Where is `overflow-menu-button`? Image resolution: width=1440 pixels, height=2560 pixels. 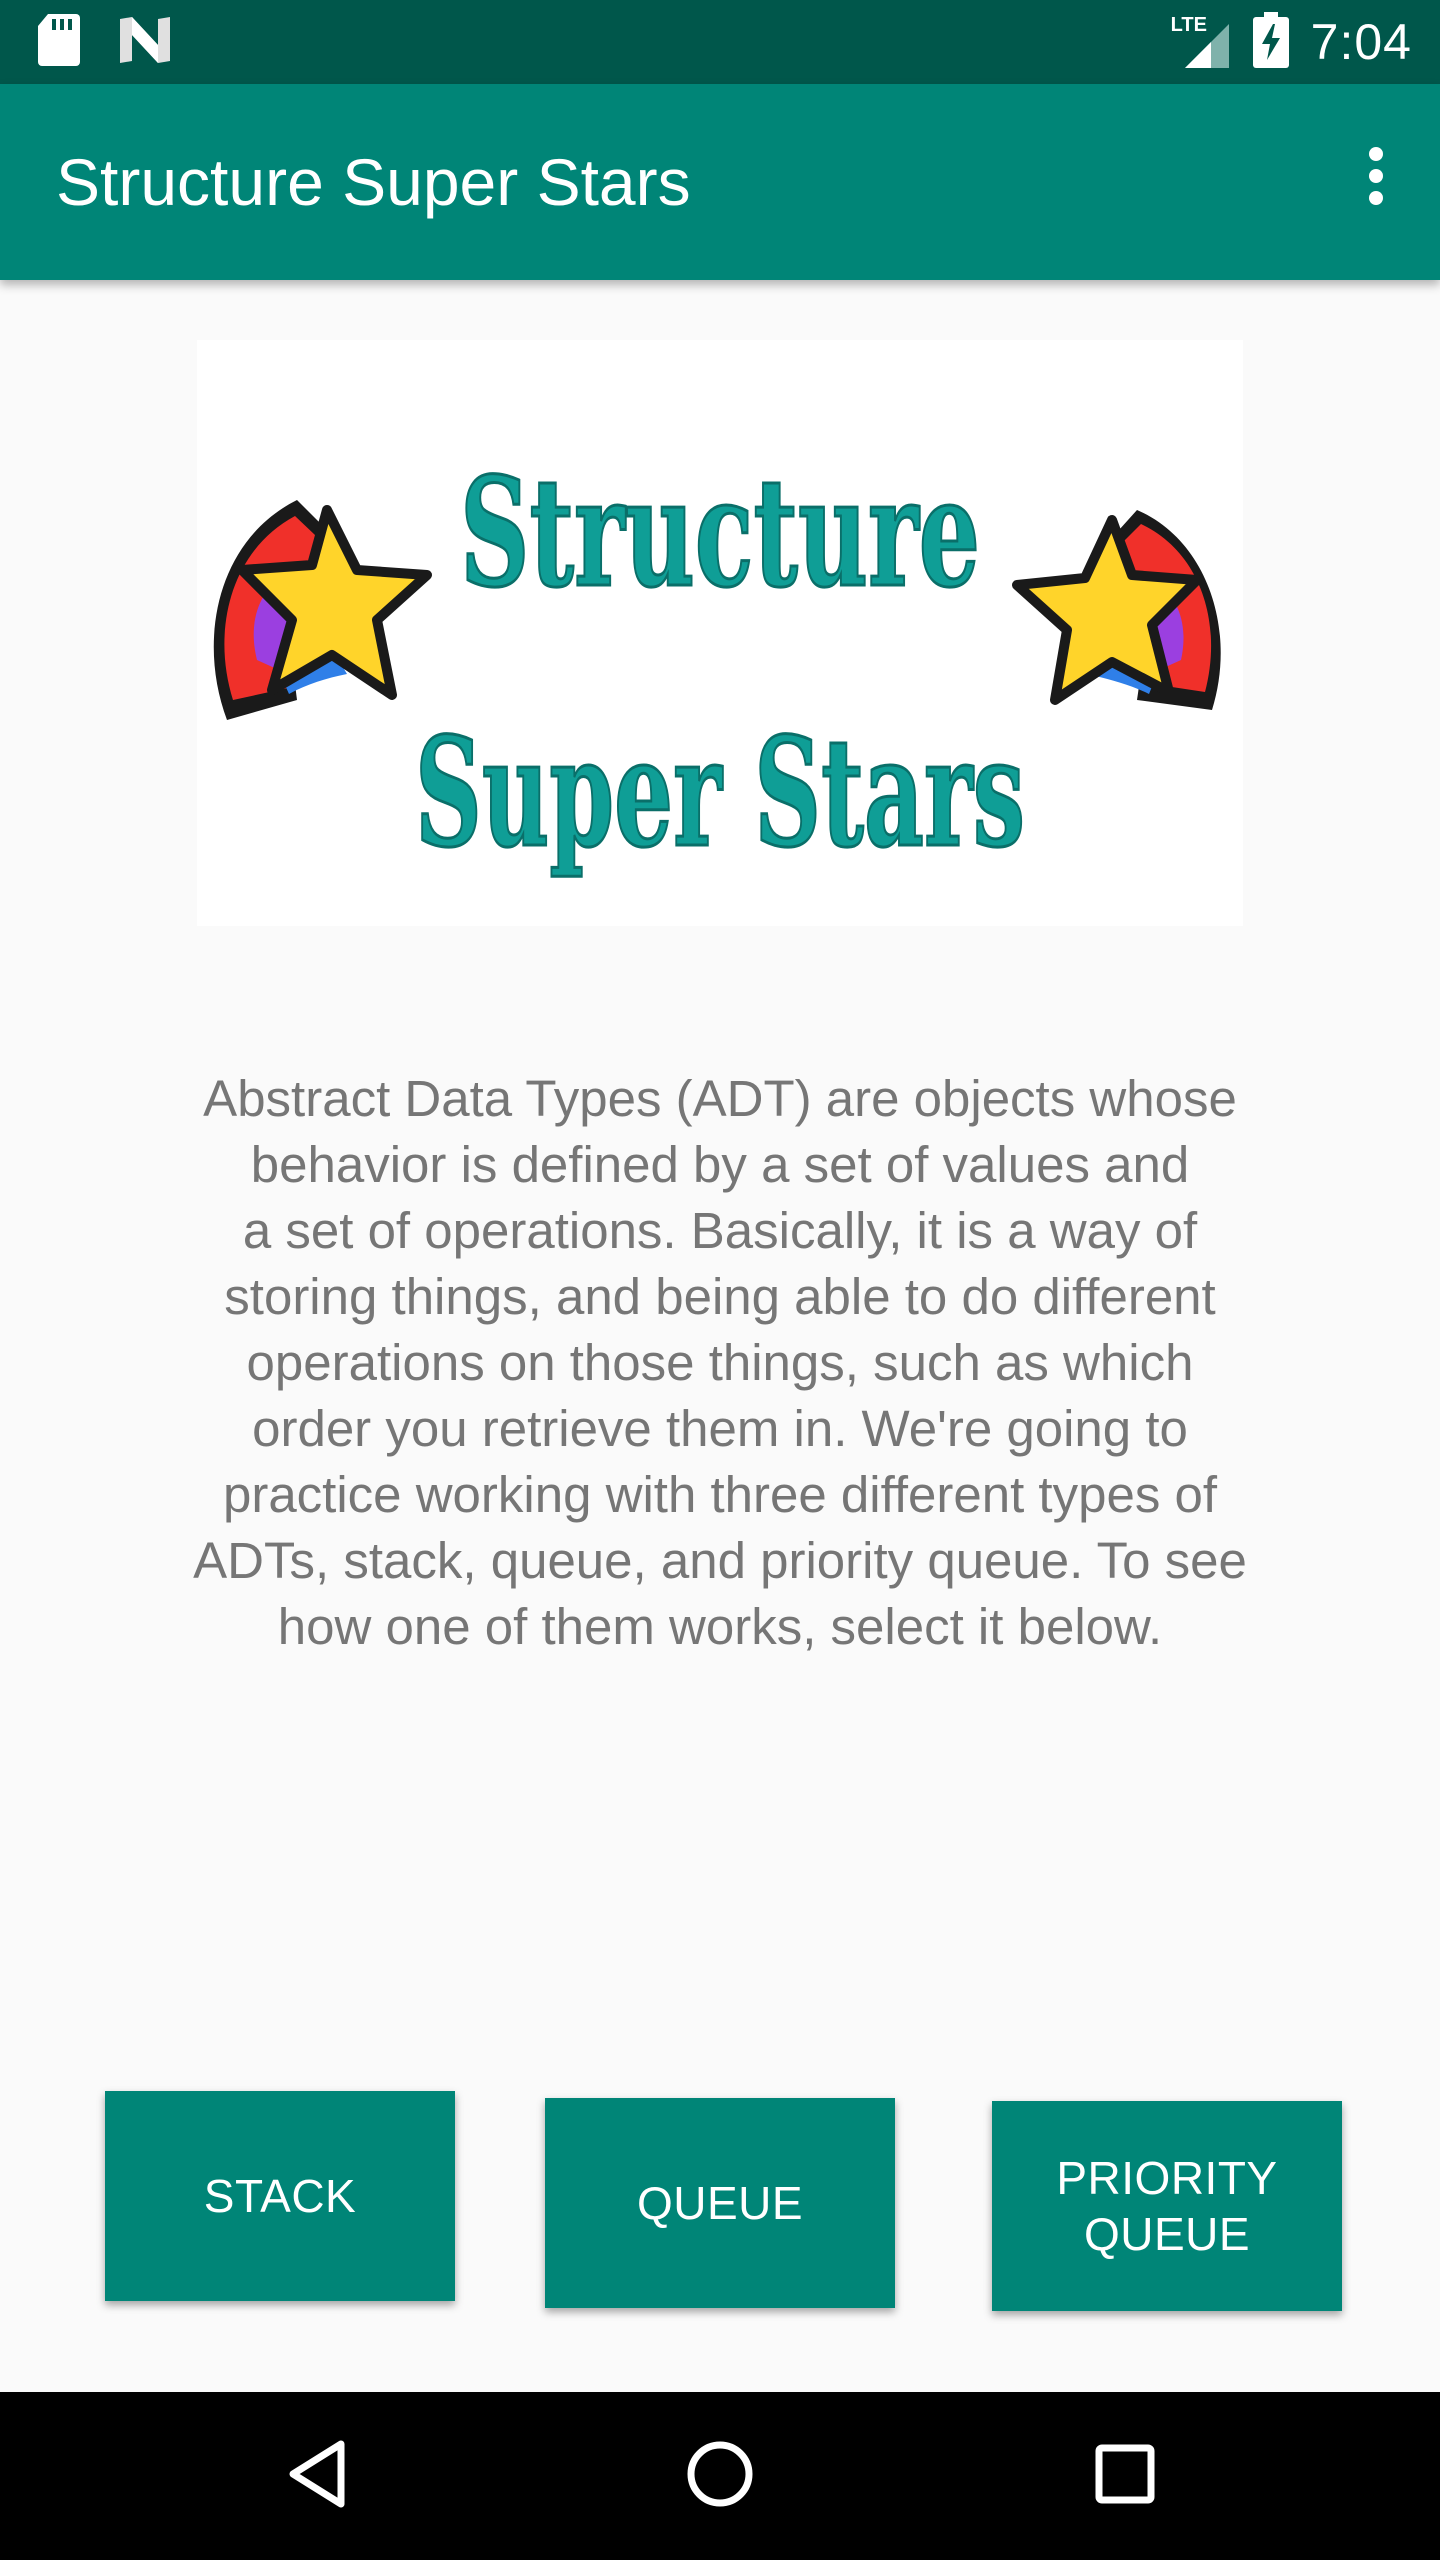 overflow-menu-button is located at coordinates (1376, 178).